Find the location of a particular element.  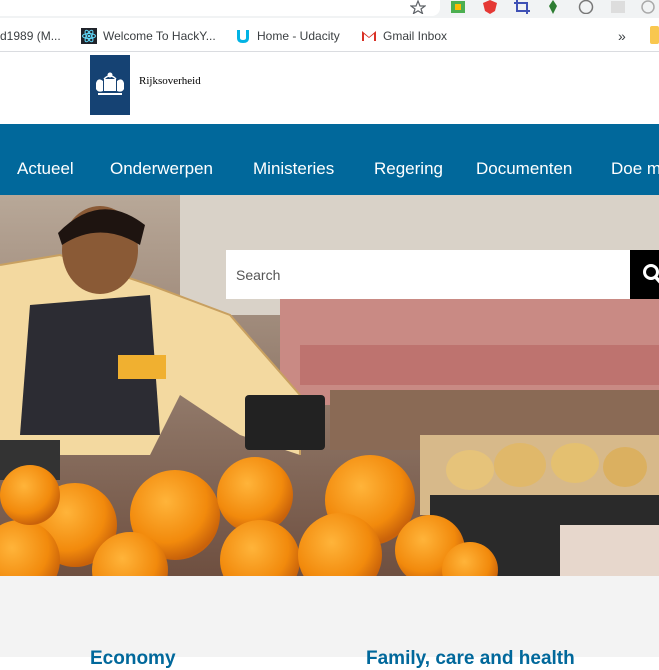

nav-item-actueel: Actueel is located at coordinates (45, 169).